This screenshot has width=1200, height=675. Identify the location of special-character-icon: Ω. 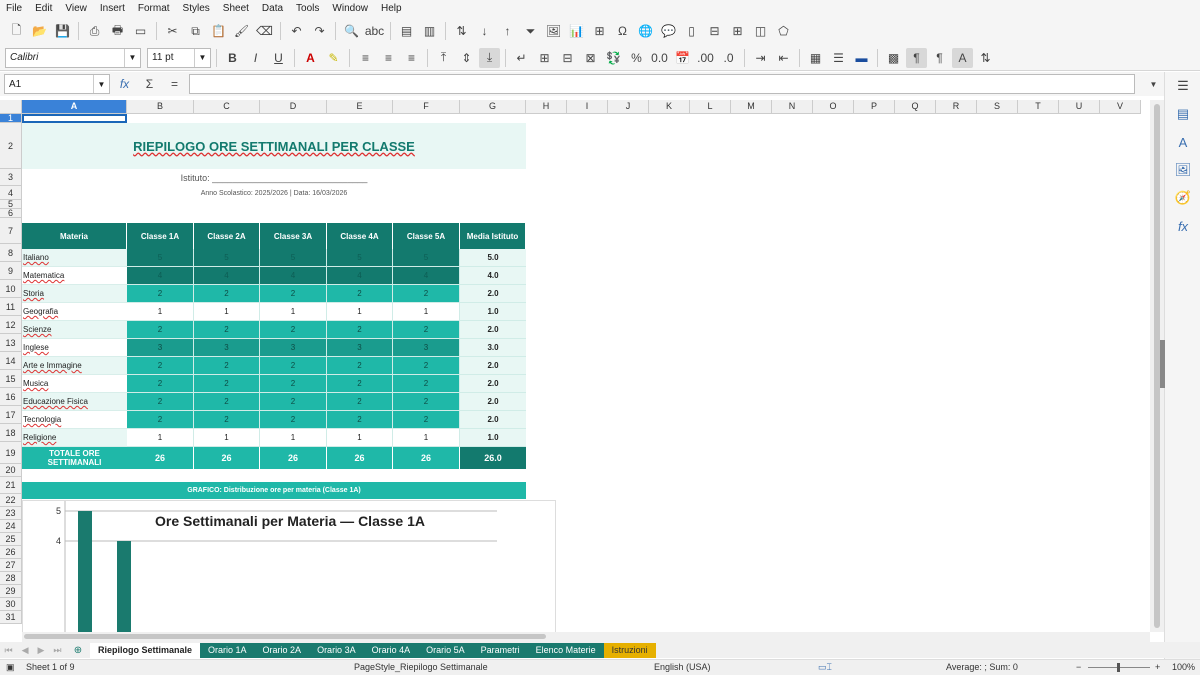
(622, 31).